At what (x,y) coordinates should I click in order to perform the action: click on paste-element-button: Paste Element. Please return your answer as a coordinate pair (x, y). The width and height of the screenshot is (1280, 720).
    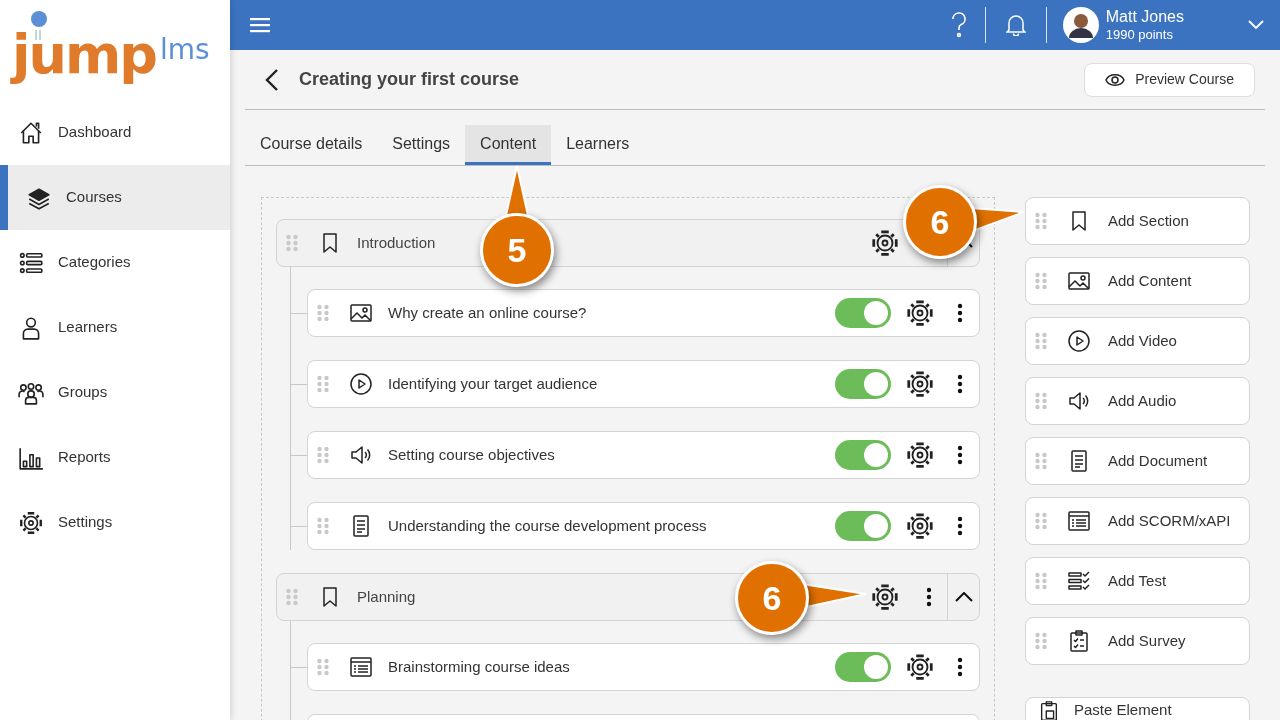
    Looking at the image, I should click on (1137, 708).